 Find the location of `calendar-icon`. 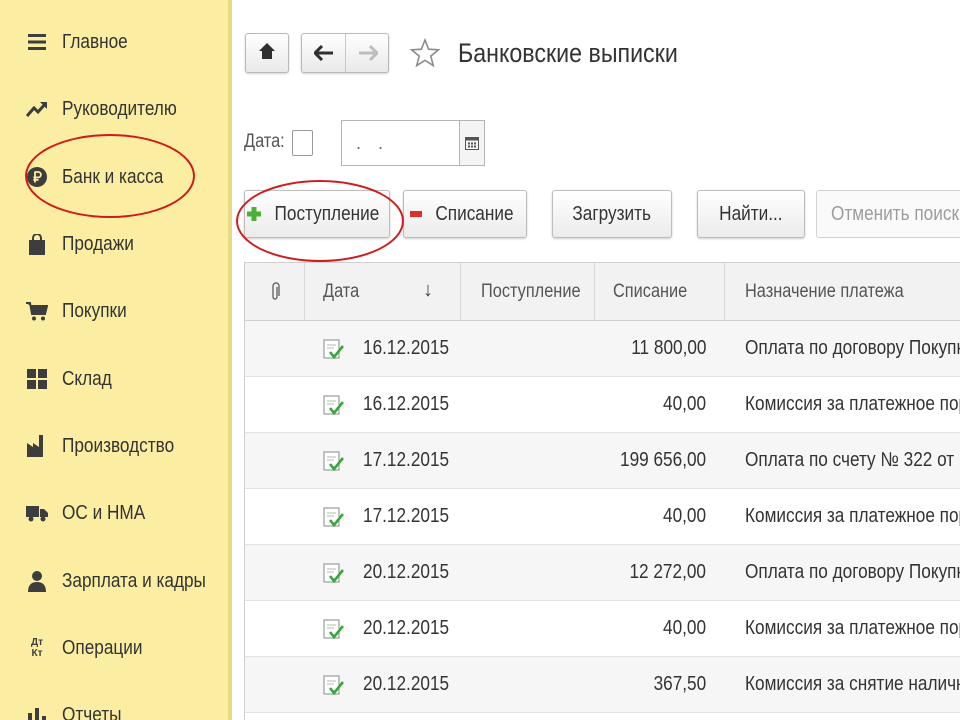

calendar-icon is located at coordinates (472, 143).